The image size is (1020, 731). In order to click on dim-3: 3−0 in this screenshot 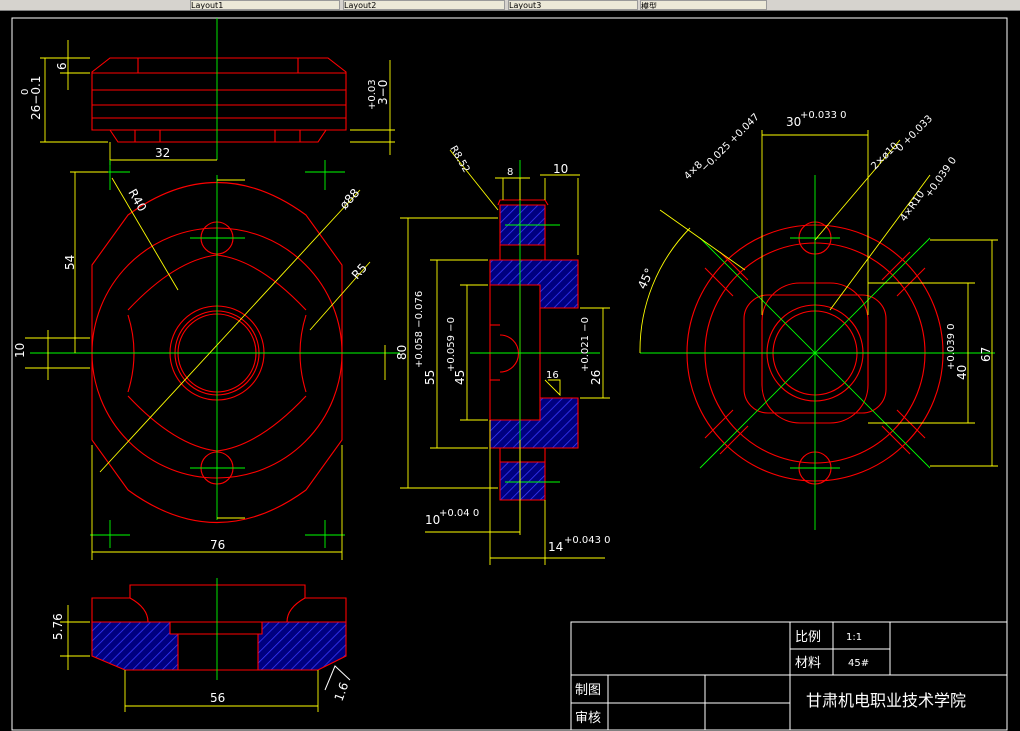, I will do `click(383, 92)`.